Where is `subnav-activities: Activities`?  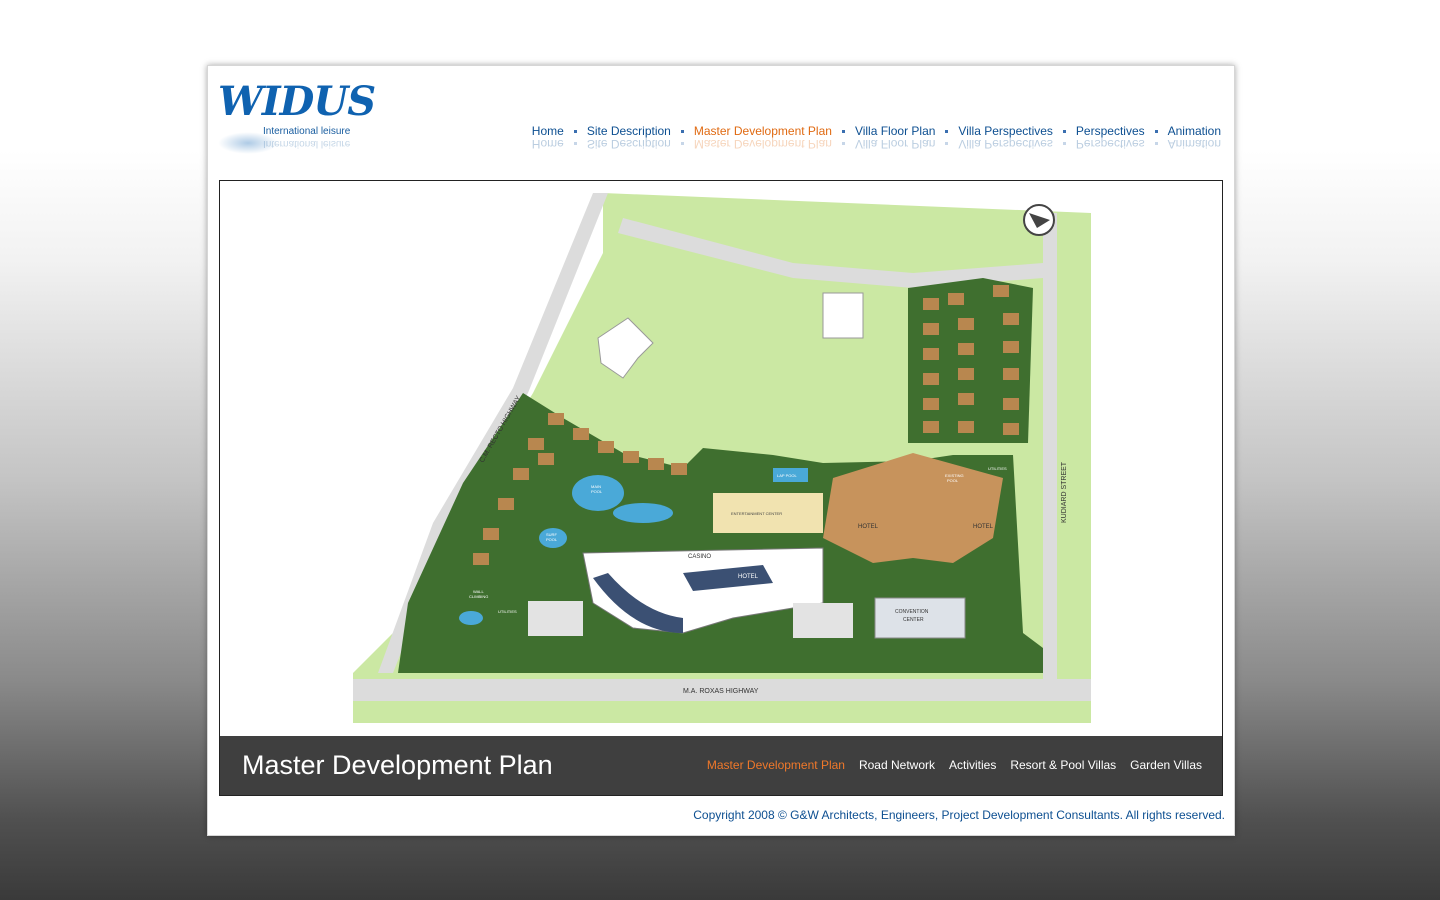 subnav-activities: Activities is located at coordinates (972, 765).